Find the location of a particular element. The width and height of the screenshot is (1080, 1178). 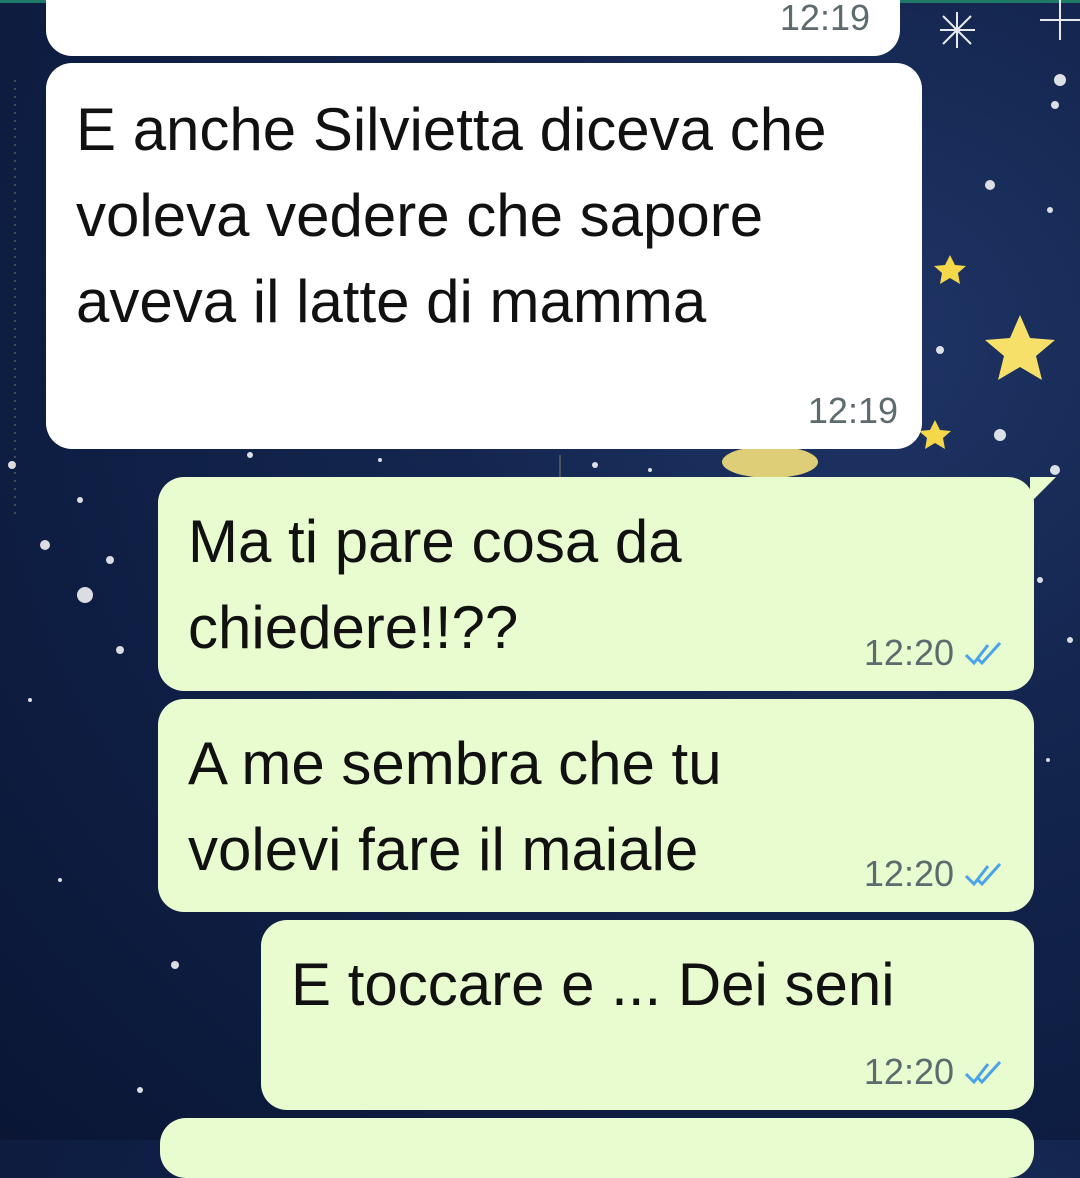

message-bubble-incoming: 12:19 is located at coordinates (473, 28).